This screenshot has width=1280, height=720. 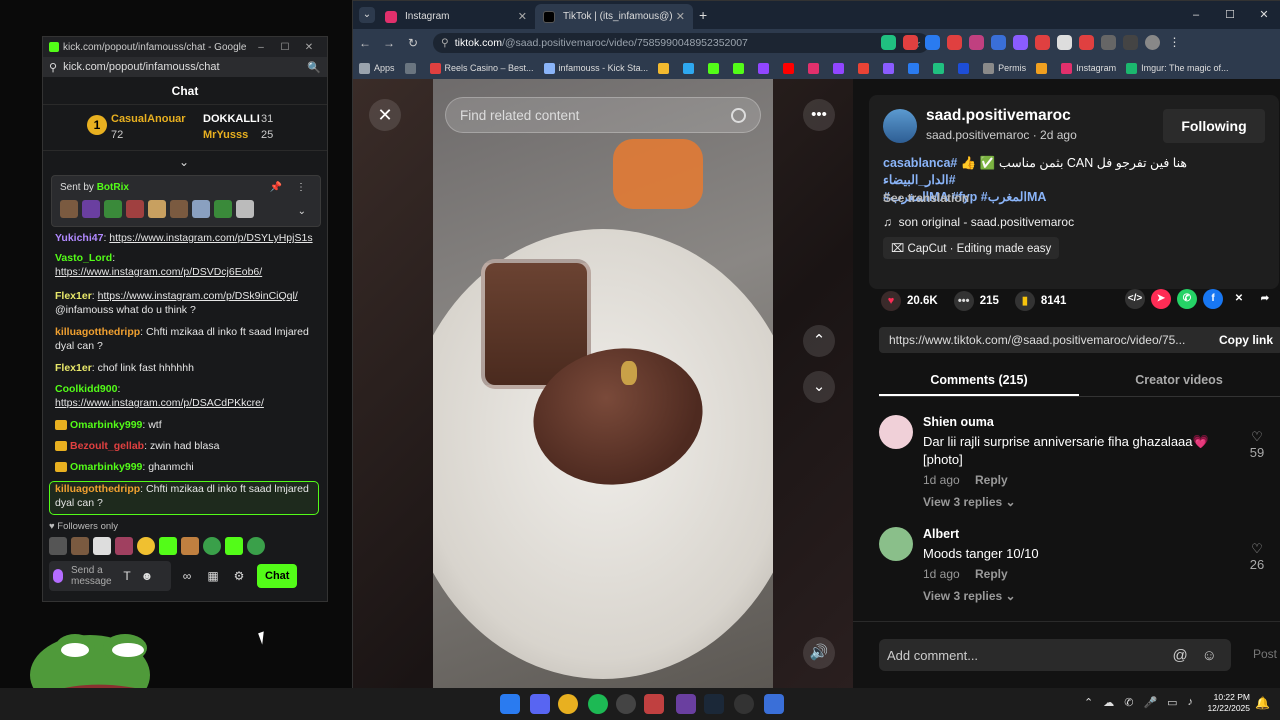 I want to click on next-video-icon: ⌄, so click(x=819, y=387).